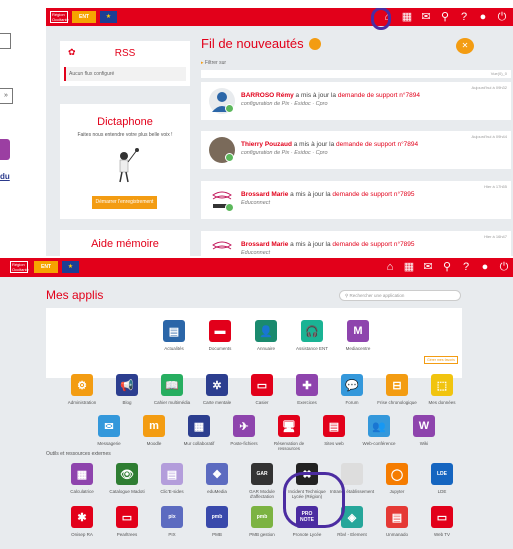 The width and height of the screenshot is (513, 549). I want to click on app-mes-donn-es: ⬚ Mes données, so click(442, 389).